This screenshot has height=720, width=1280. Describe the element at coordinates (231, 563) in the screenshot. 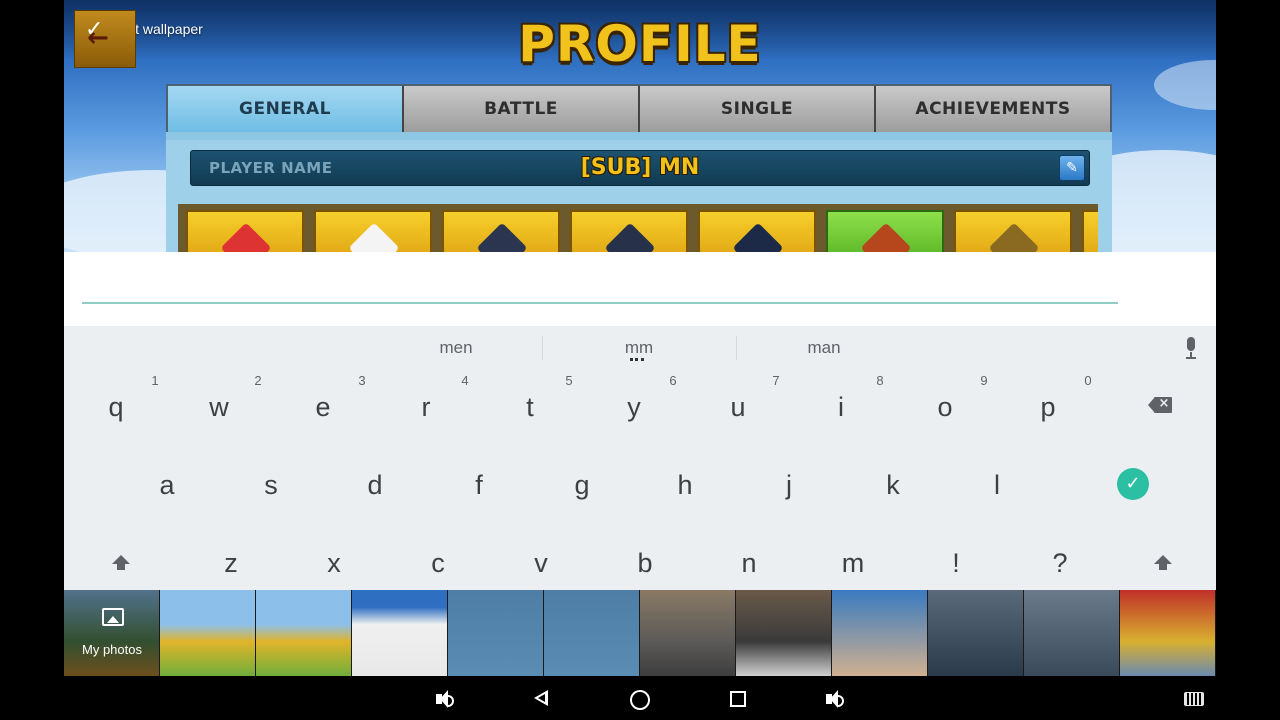

I see `key-z: z` at that location.